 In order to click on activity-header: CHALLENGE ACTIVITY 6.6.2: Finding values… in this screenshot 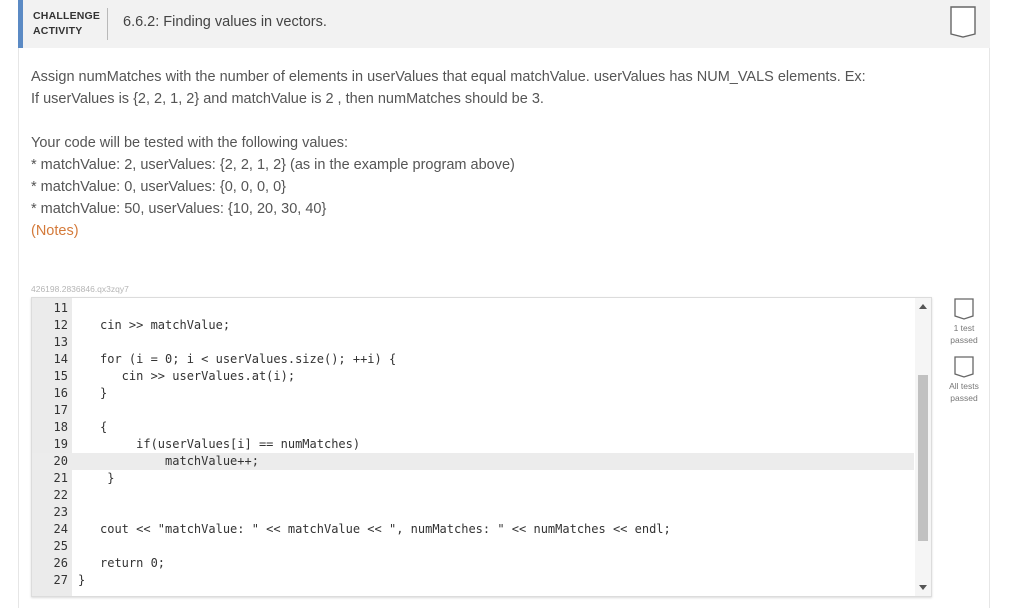, I will do `click(504, 24)`.